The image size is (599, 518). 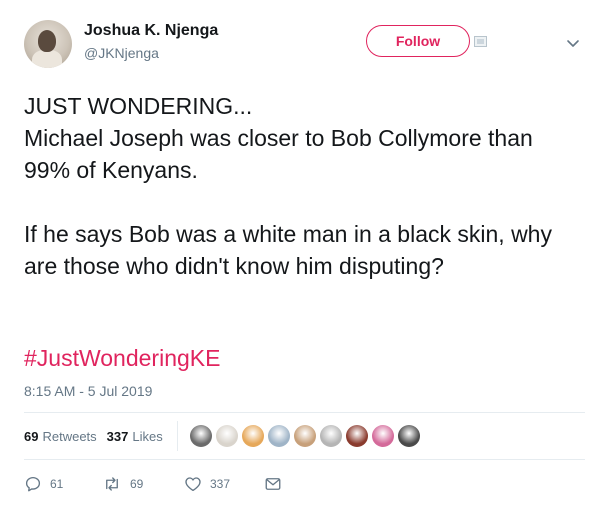 I want to click on retweet-button: 69, so click(x=143, y=484).